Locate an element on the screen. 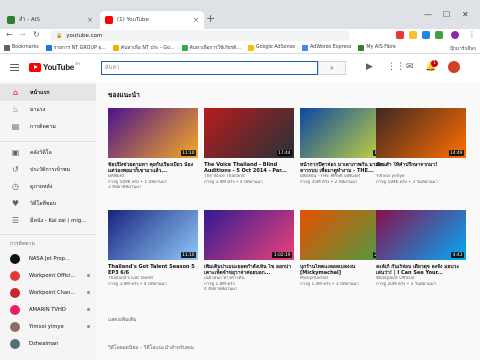 The height and width of the screenshot is (360, 480). subscriptions-icon: ▤ is located at coordinates (15, 126).